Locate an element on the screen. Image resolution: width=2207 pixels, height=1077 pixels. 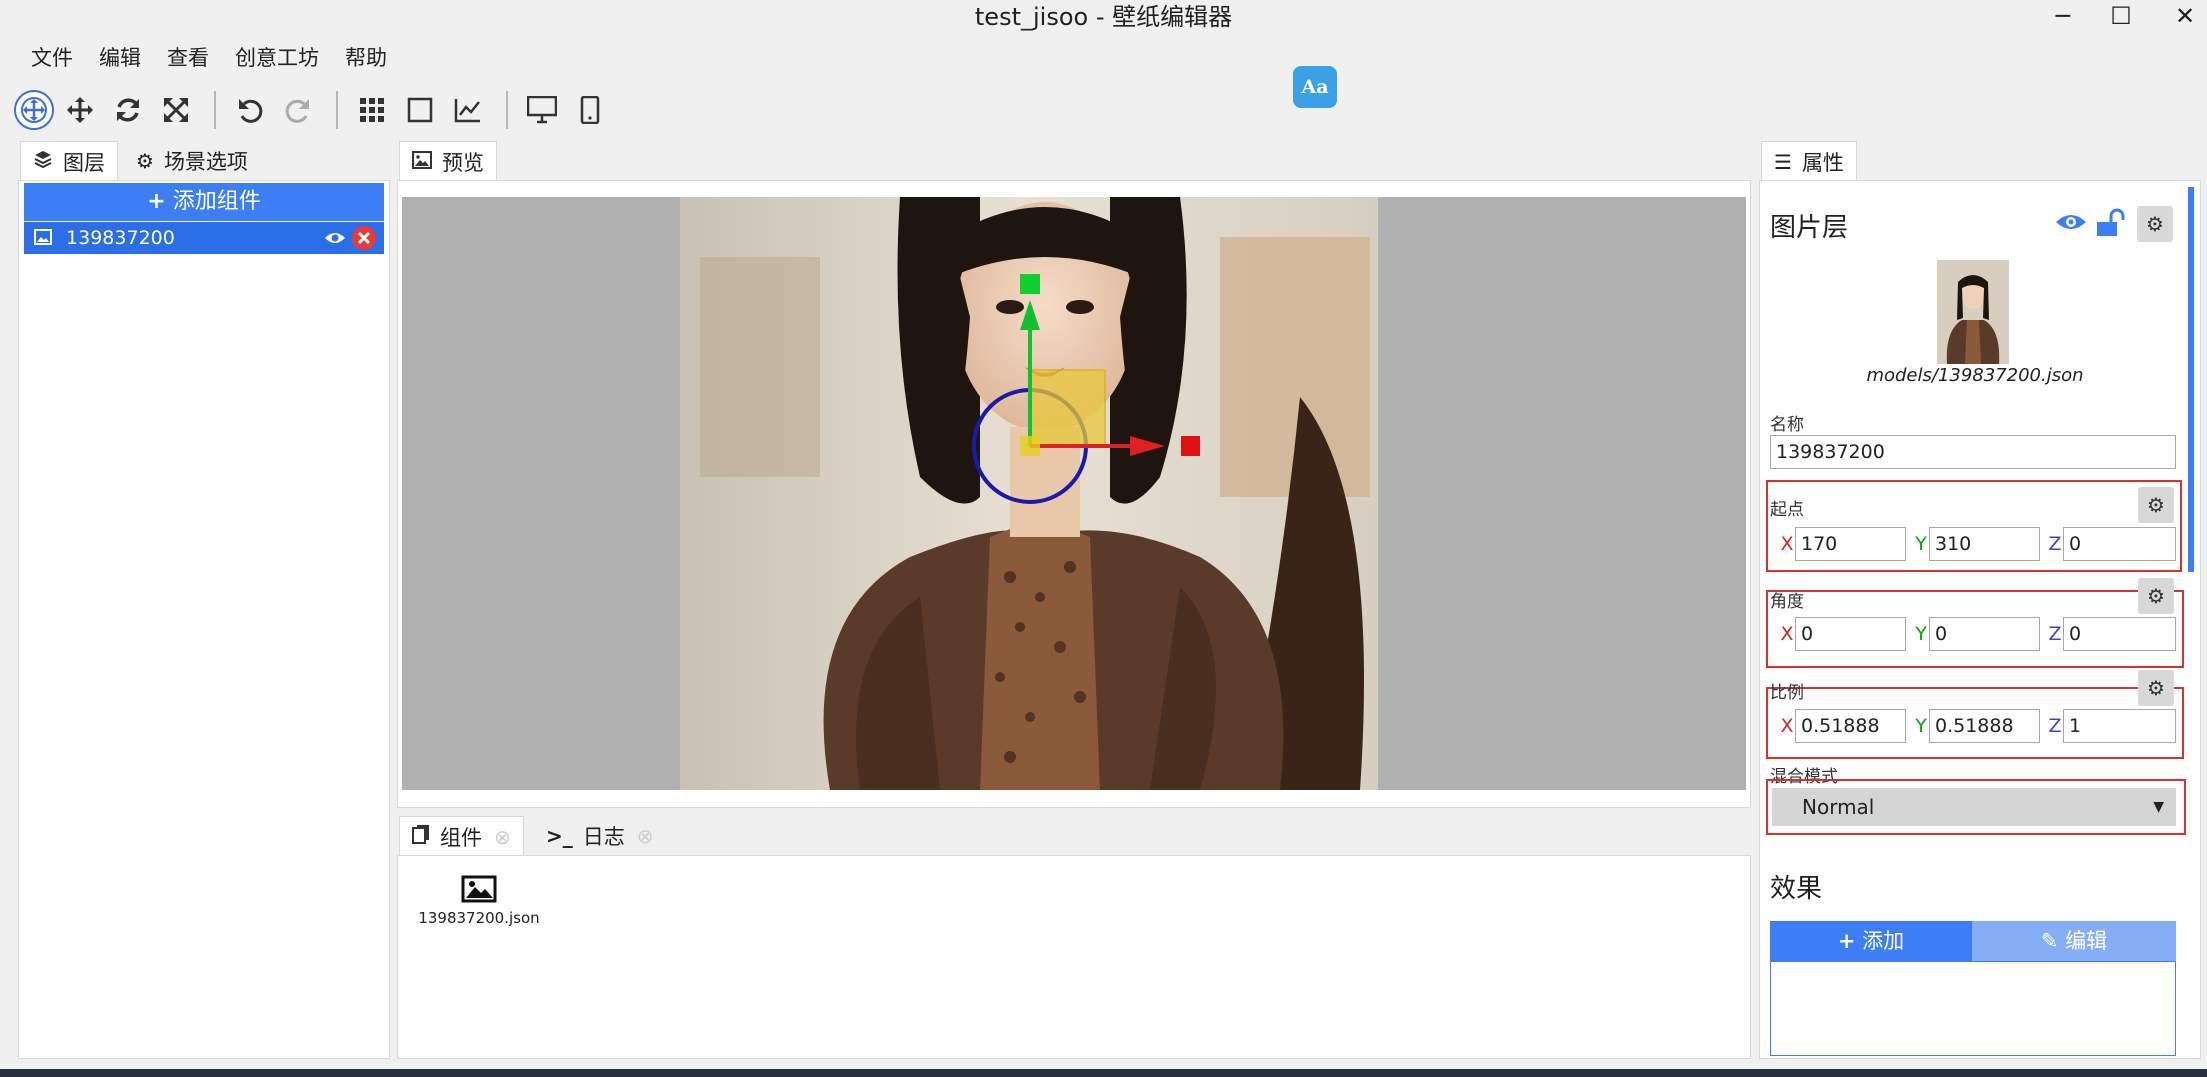
file-item: 139837200.json is located at coordinates (479, 901).